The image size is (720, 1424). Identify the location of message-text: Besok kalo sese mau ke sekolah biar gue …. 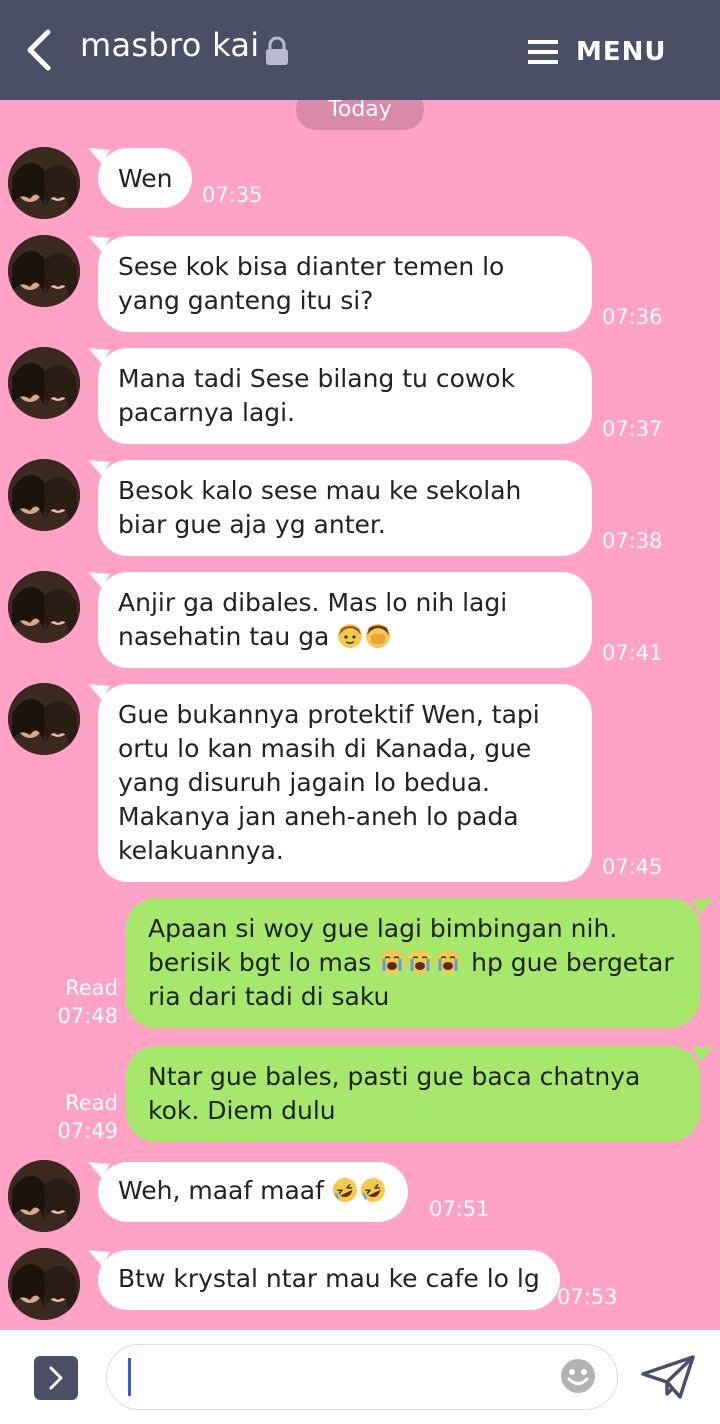
(320, 507).